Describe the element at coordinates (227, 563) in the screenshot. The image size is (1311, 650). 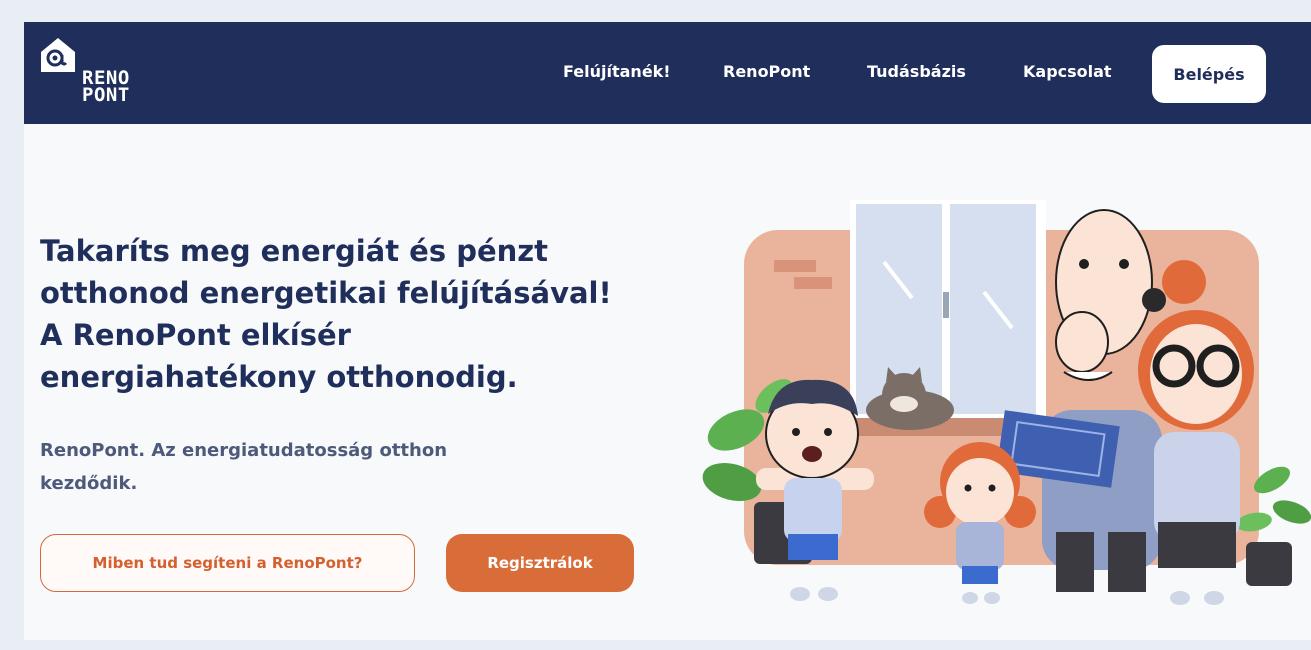
I see `how-can-renopont-help-button: Miben tud segíteni a RenoPont?` at that location.